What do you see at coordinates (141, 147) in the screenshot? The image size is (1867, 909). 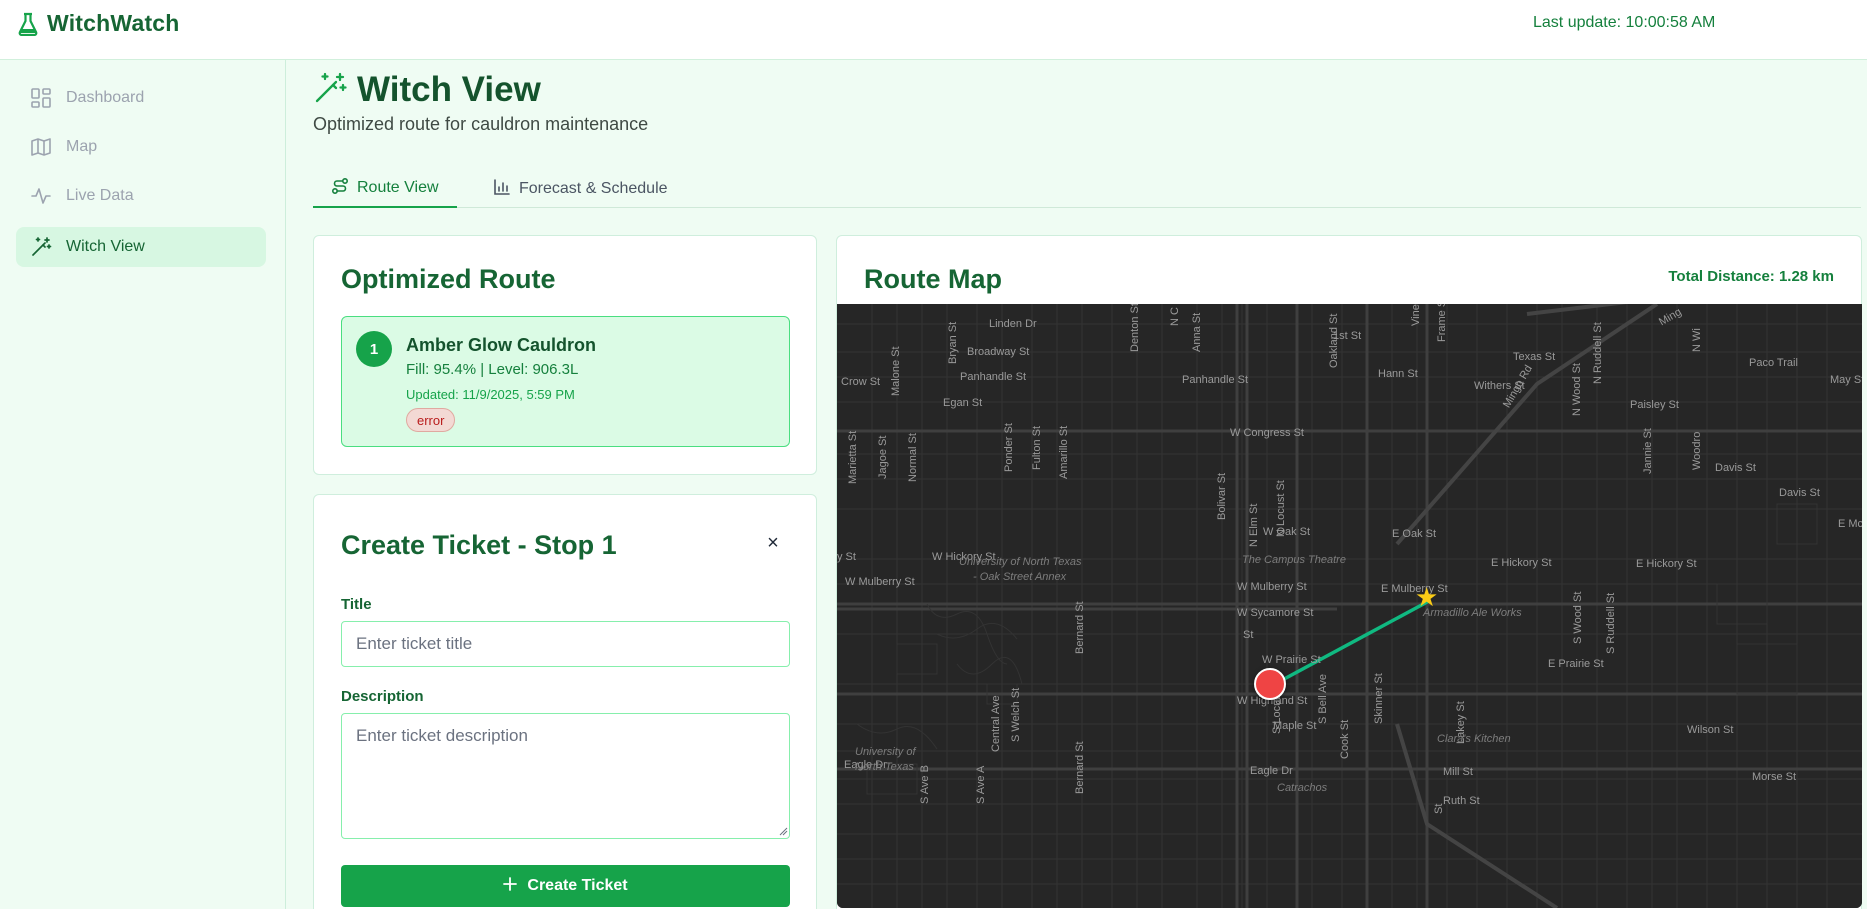 I see `sidebar-item-map: Map` at bounding box center [141, 147].